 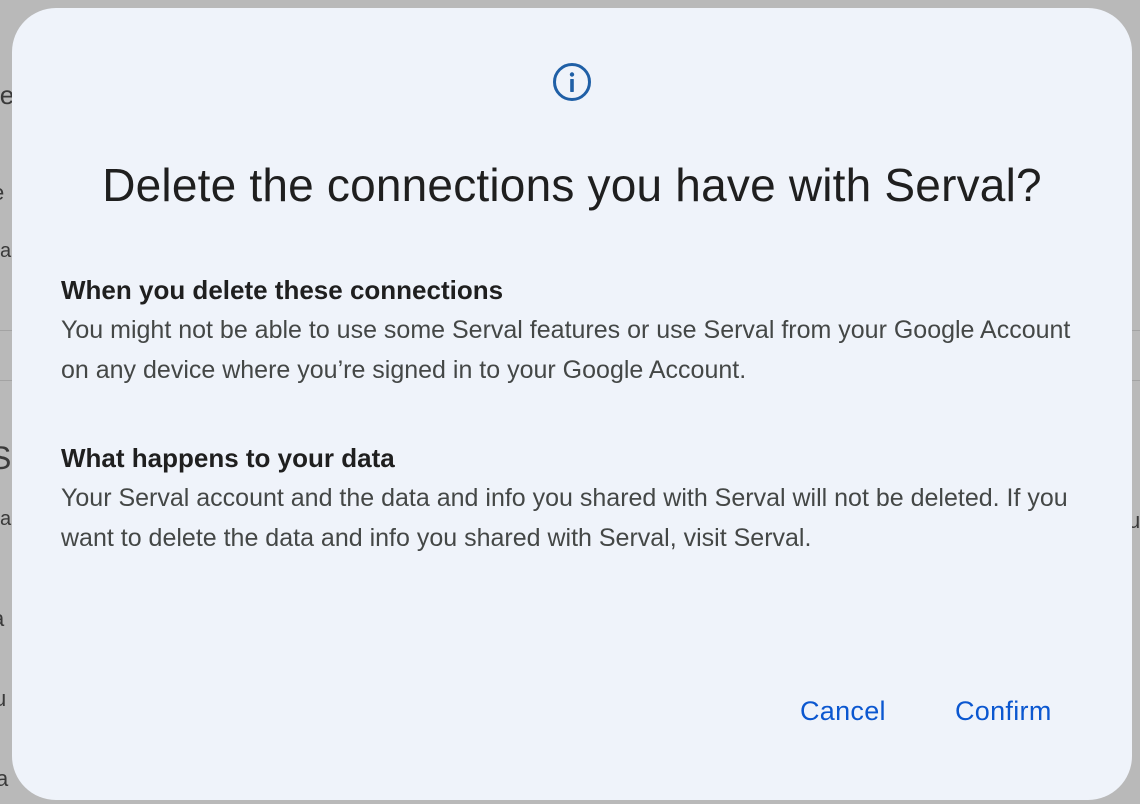 What do you see at coordinates (282, 290) in the screenshot?
I see `section-heading: When you delete these connections` at bounding box center [282, 290].